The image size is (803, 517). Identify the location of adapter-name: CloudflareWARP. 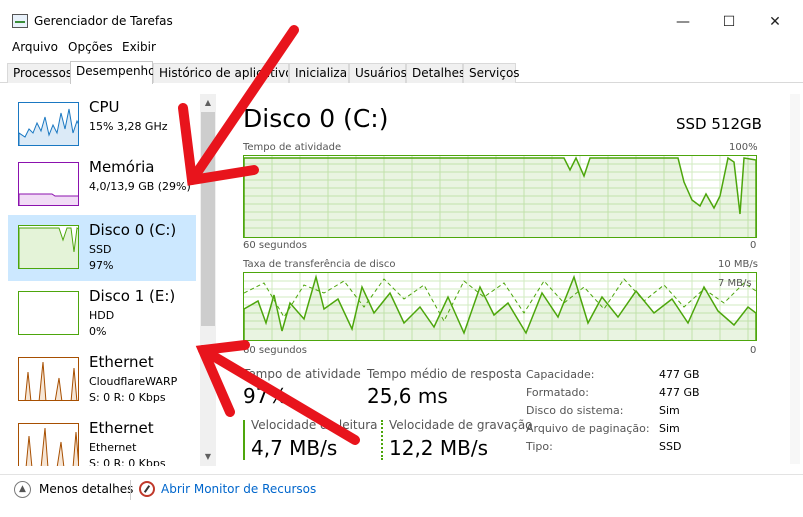
(133, 381).